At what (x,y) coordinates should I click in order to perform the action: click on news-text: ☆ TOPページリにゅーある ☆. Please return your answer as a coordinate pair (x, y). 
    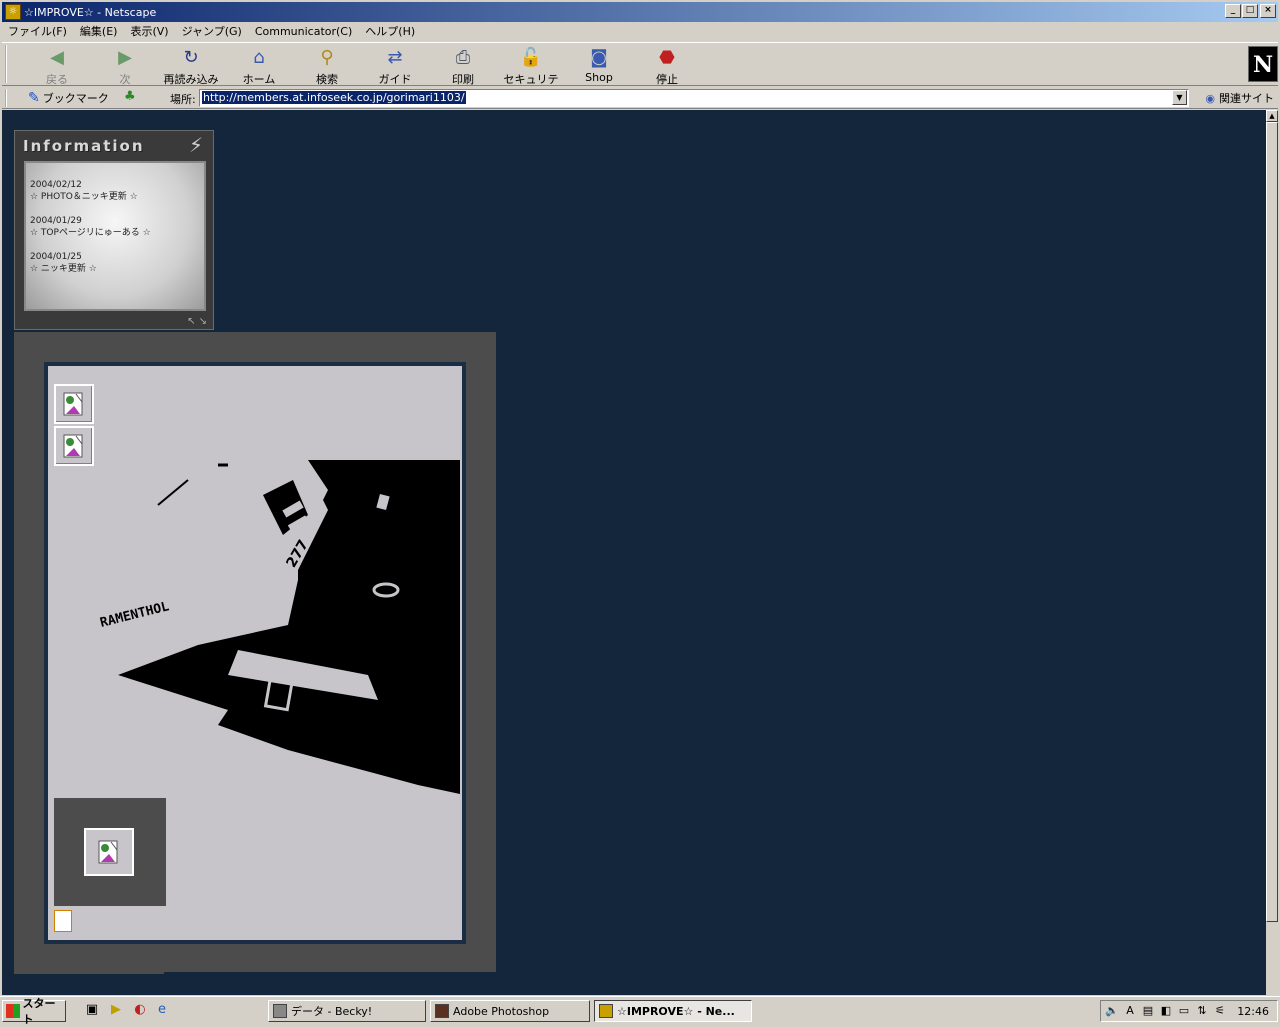
    Looking at the image, I should click on (90, 233).